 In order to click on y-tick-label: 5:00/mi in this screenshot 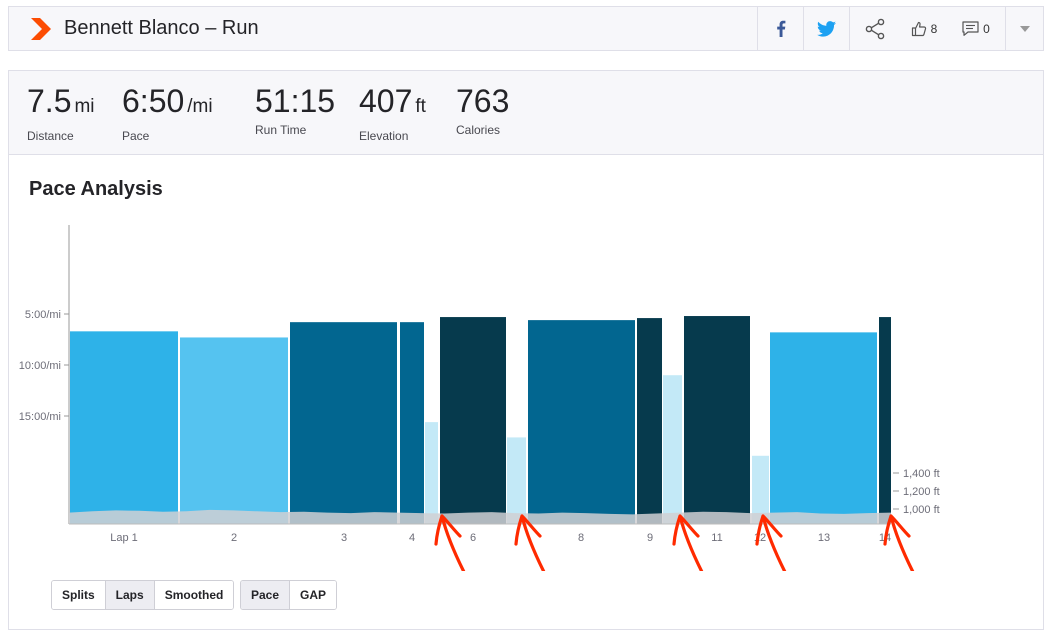, I will do `click(43, 315)`.